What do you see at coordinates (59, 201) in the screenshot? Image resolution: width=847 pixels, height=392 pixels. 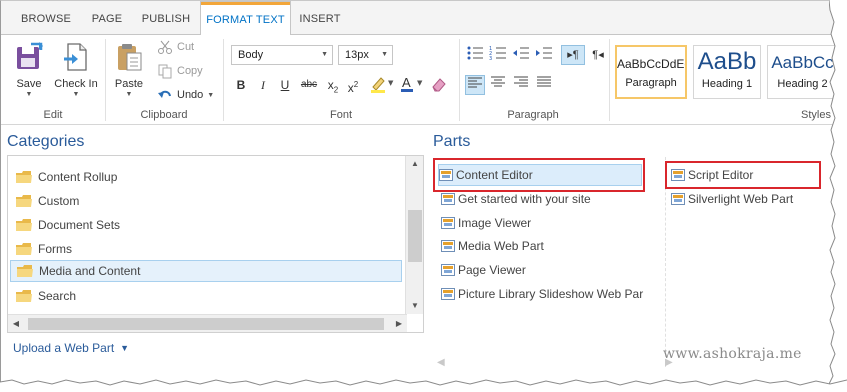 I see `category-label: Custom` at bounding box center [59, 201].